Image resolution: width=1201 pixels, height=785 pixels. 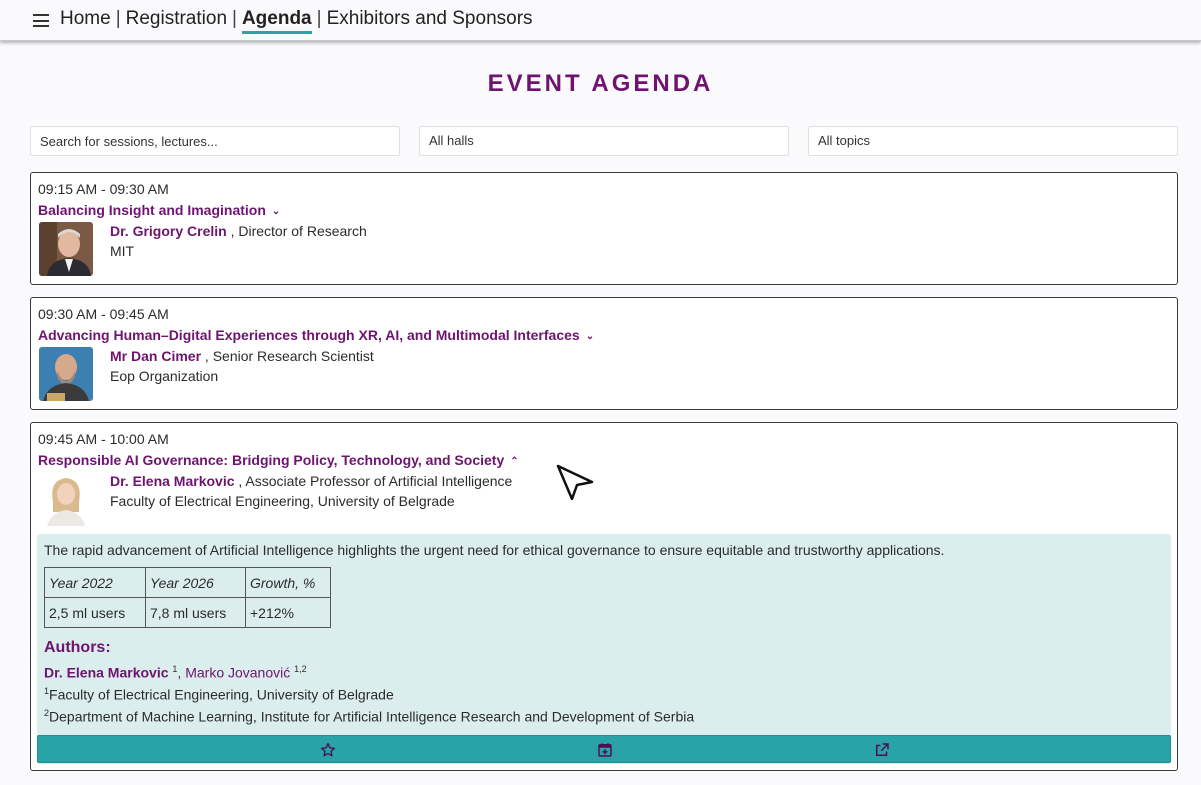 What do you see at coordinates (195, 582) in the screenshot?
I see `table-header: Year 2026` at bounding box center [195, 582].